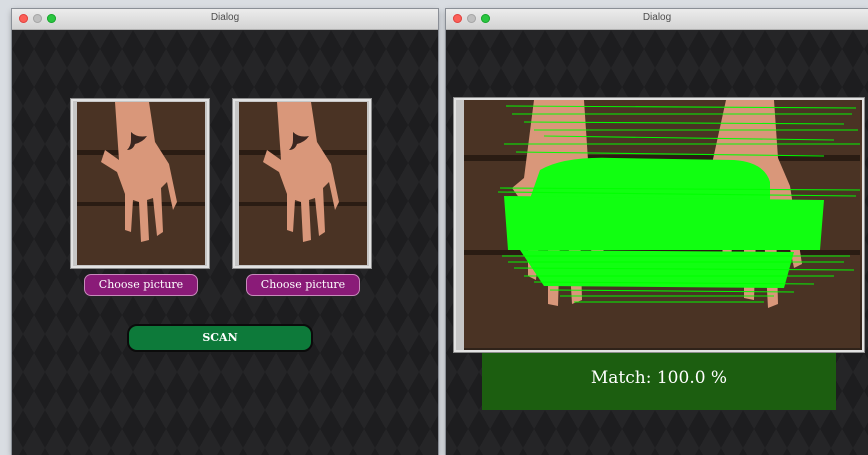 Image resolution: width=868 pixels, height=455 pixels. Describe the element at coordinates (303, 285) in the screenshot. I see `choose-picture-right-button: Choose picture` at that location.